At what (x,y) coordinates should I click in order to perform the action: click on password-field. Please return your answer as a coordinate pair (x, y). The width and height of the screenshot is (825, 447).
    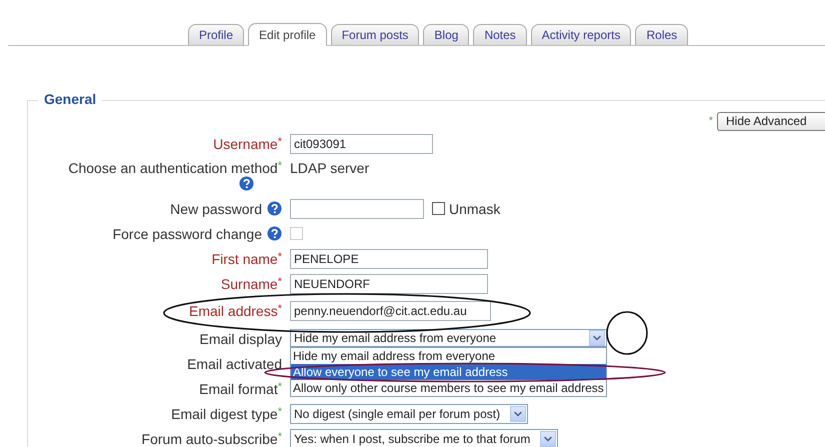
    Looking at the image, I should click on (357, 208).